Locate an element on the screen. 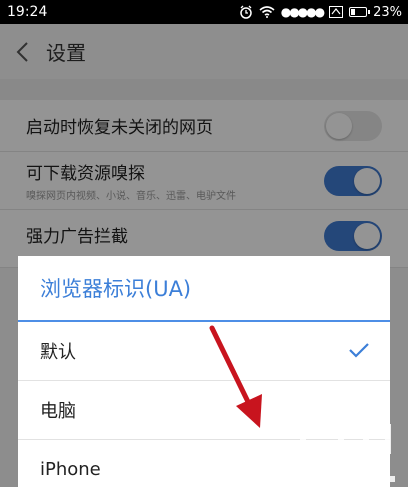 This screenshot has width=408, height=487. battery-percent: 23% is located at coordinates (387, 12).